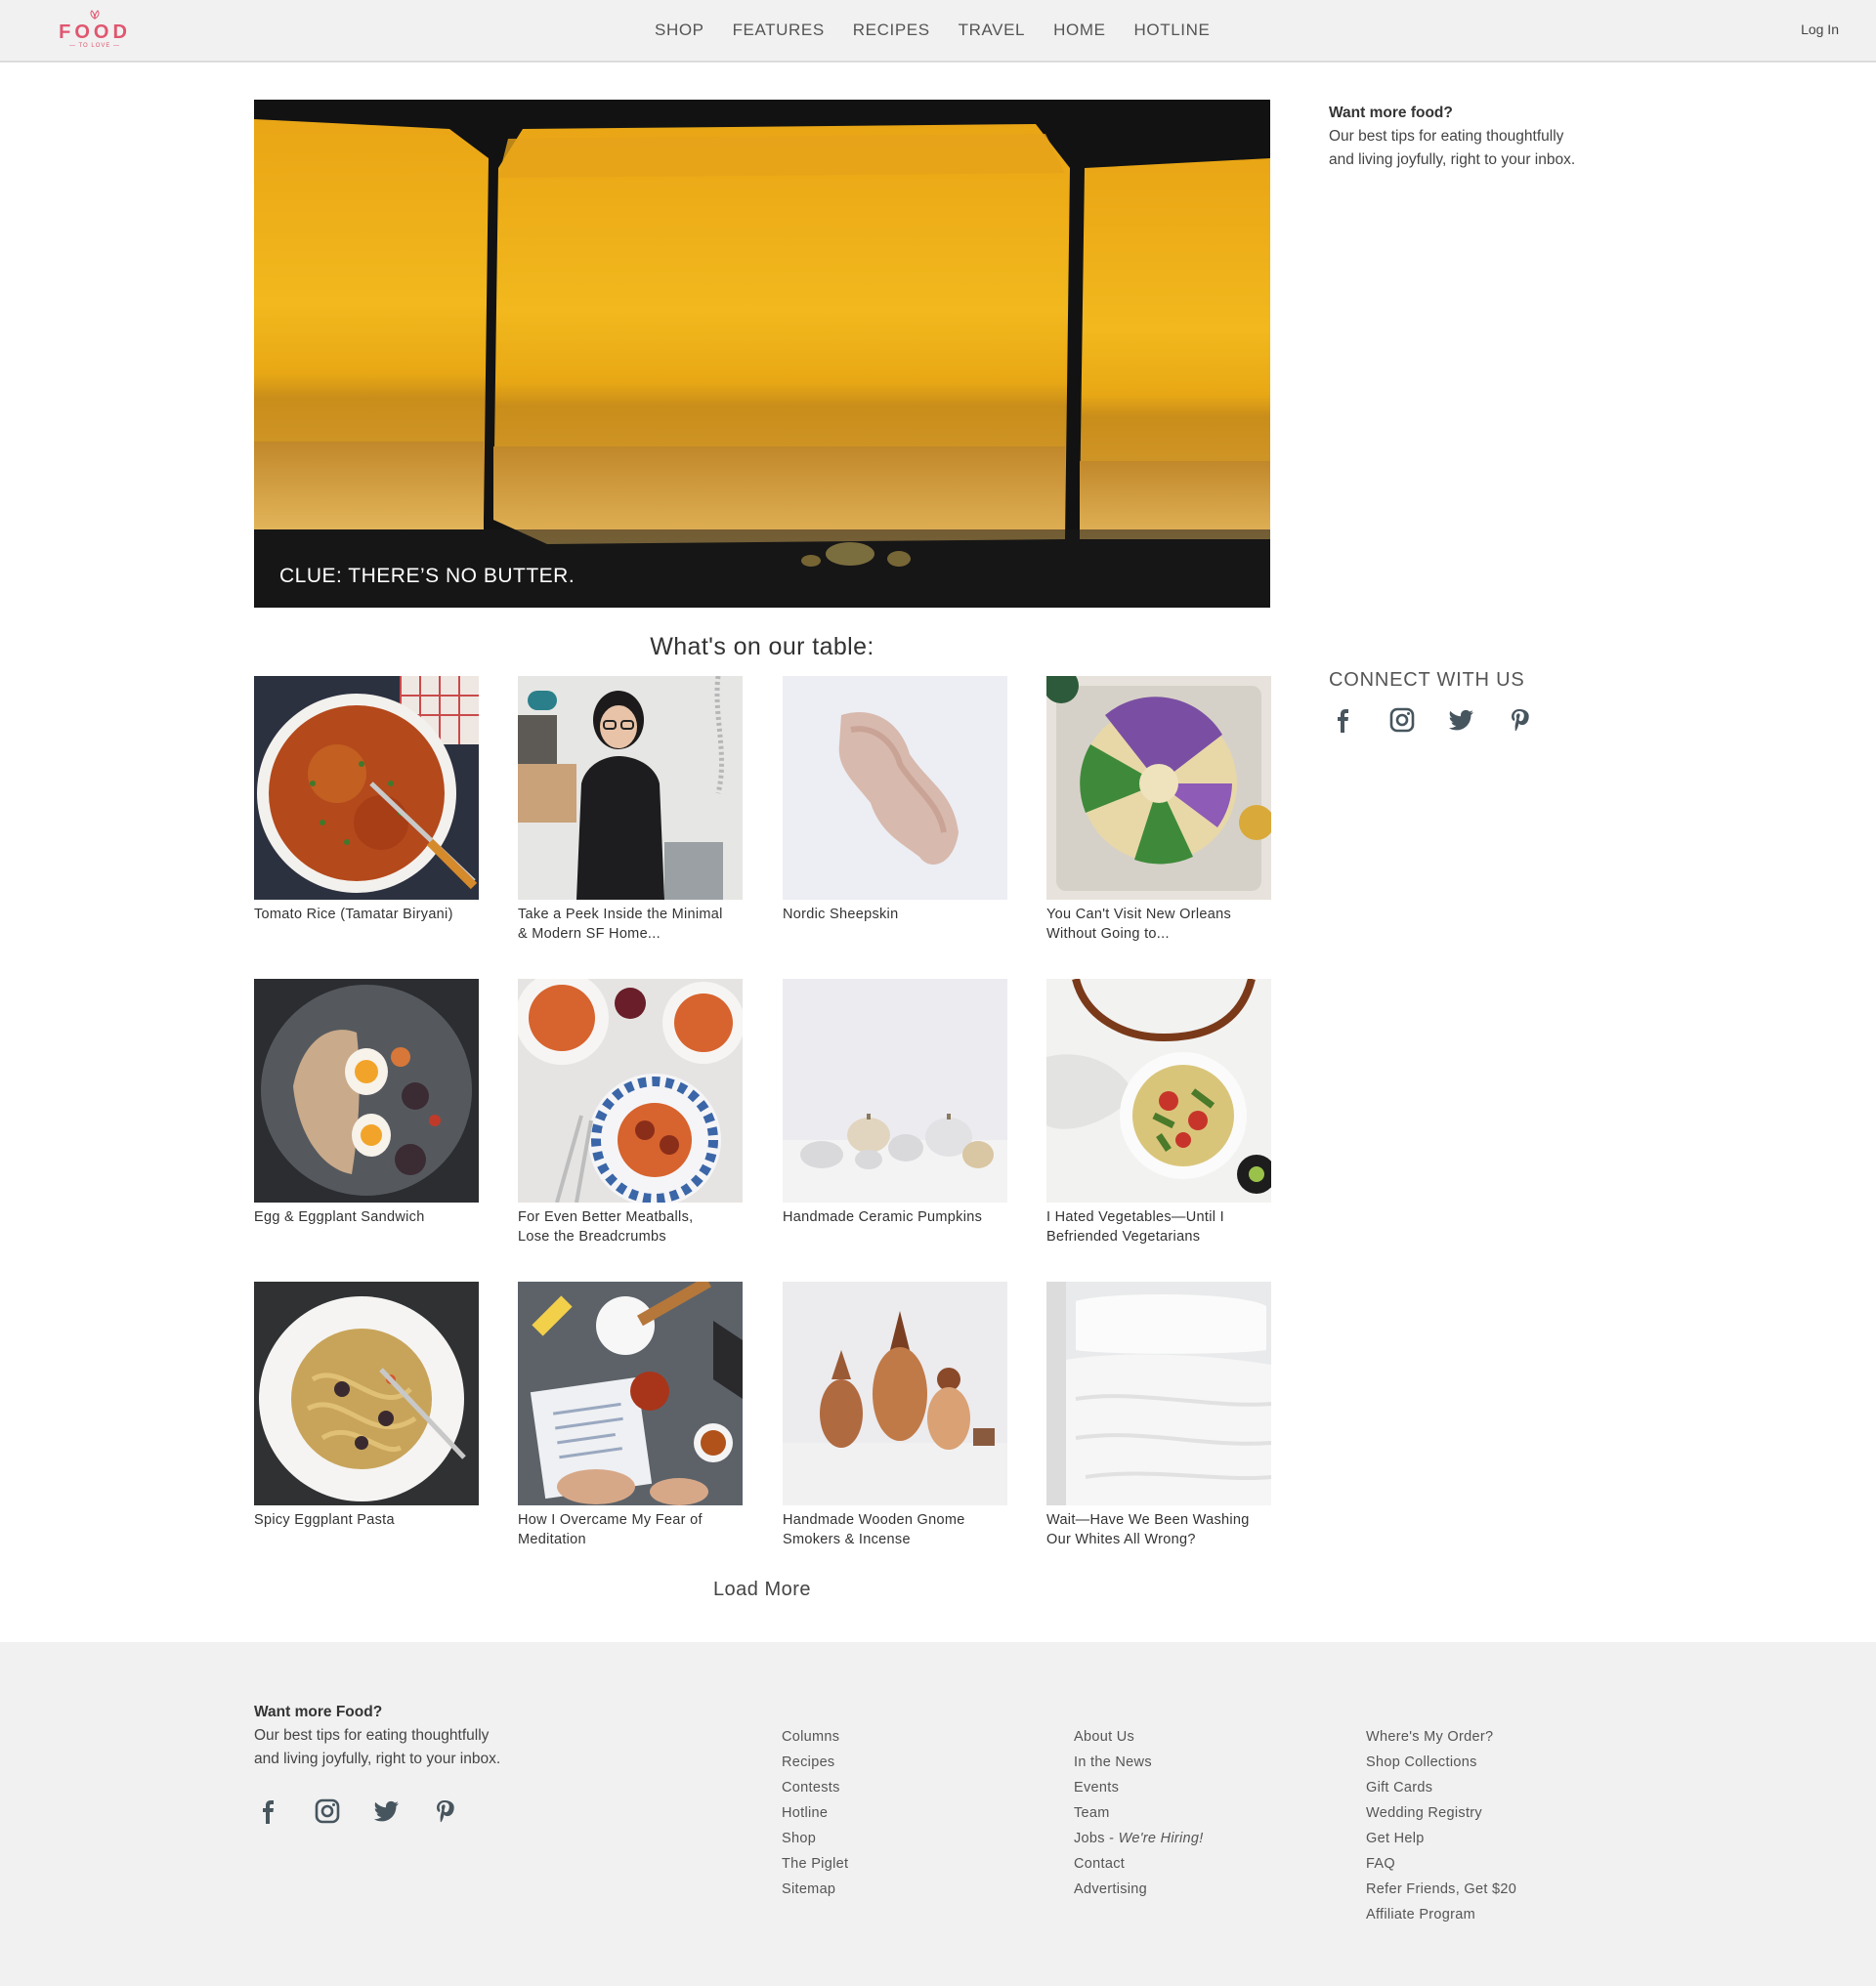  I want to click on nav-home: HOME, so click(1079, 31).